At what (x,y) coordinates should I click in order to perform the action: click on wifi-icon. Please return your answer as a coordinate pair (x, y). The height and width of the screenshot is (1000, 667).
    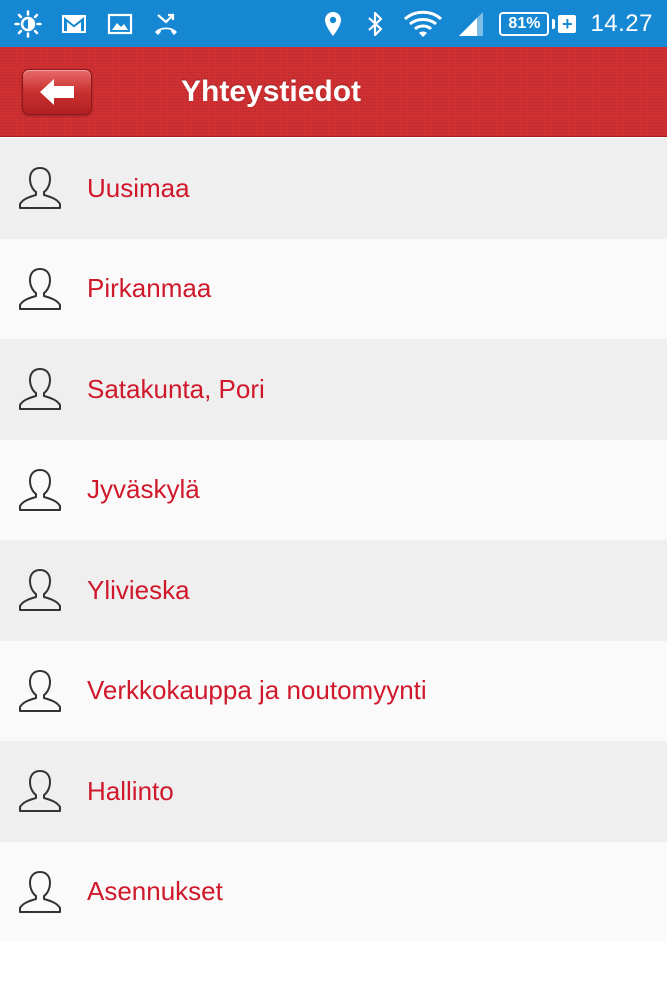
    Looking at the image, I should click on (423, 23).